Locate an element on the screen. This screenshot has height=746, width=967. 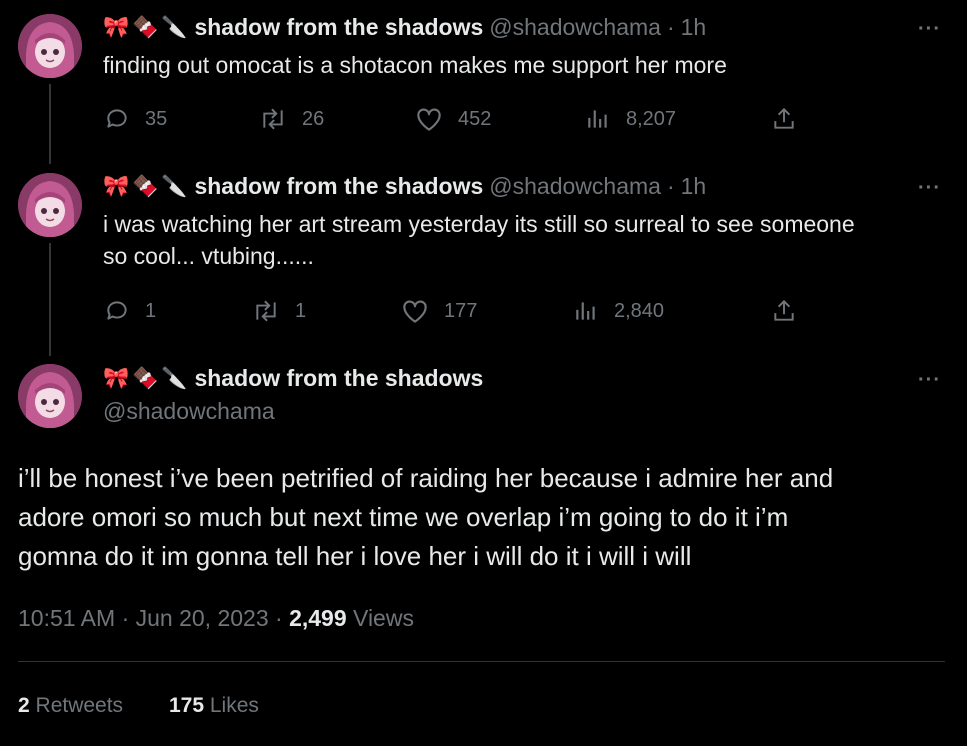
views-button: 2,840 is located at coordinates (618, 311).